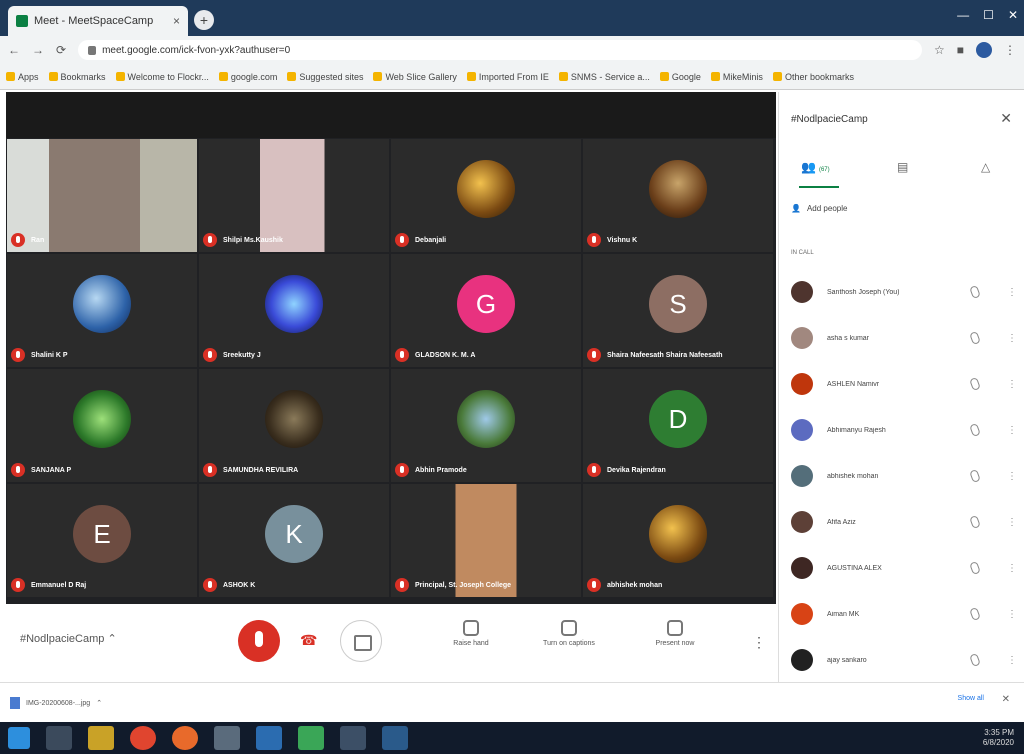 The width and height of the screenshot is (1024, 754). What do you see at coordinates (904, 522) in the screenshot?
I see `participant-list-item: Afifa Aziz ⋮` at bounding box center [904, 522].